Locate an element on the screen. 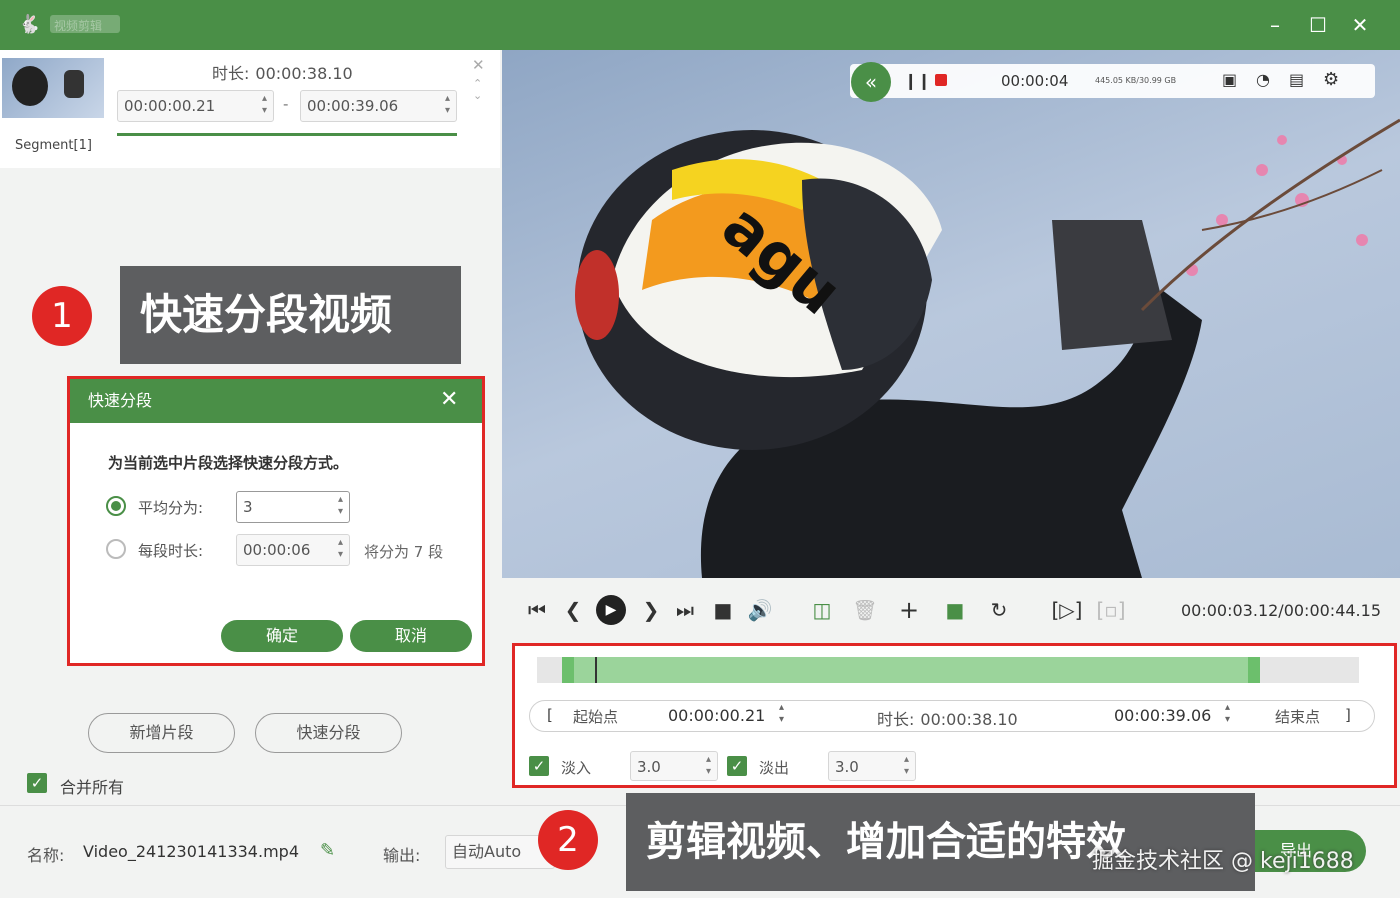  fade-out-checkbox: ✓ is located at coordinates (737, 766).